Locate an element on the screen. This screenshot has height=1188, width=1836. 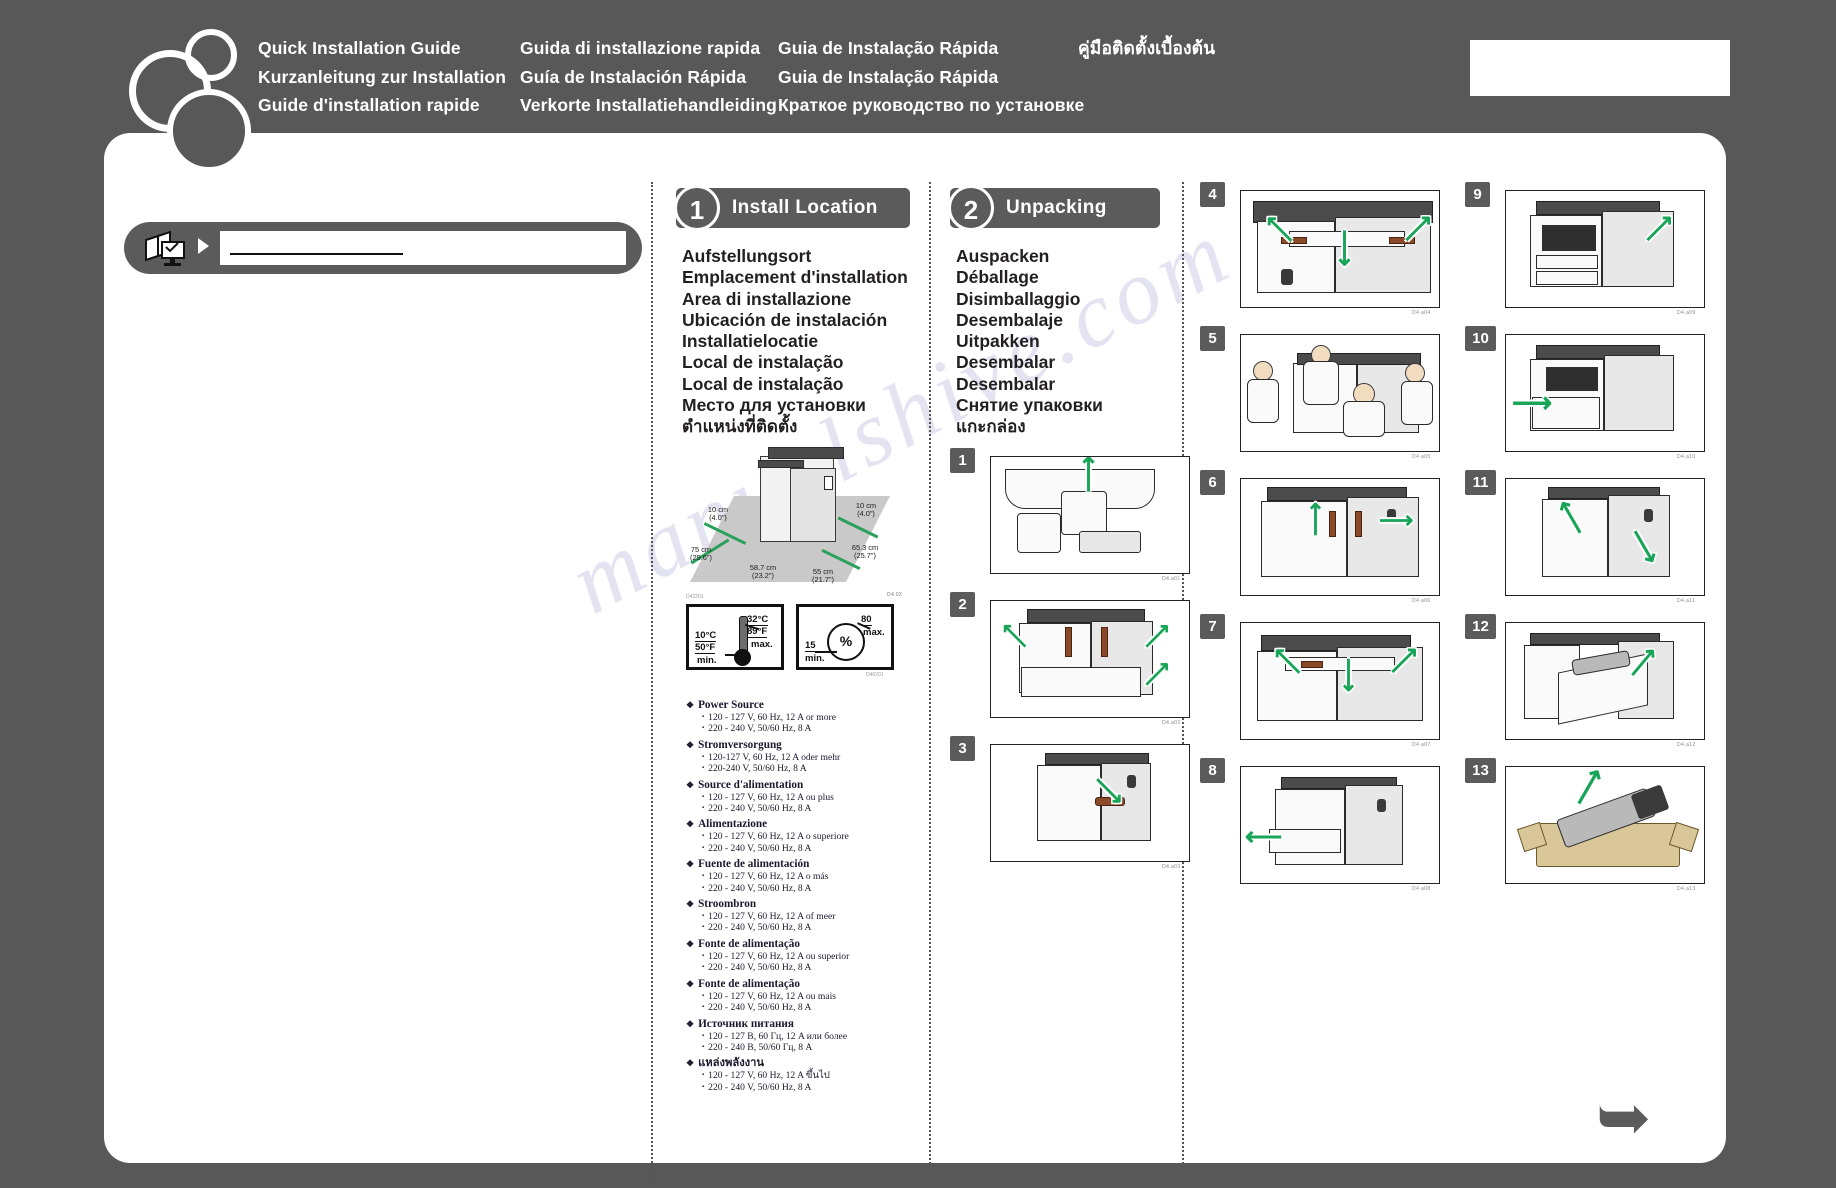
title-es: Guía de Instalación Rápida is located at coordinates (633, 76).